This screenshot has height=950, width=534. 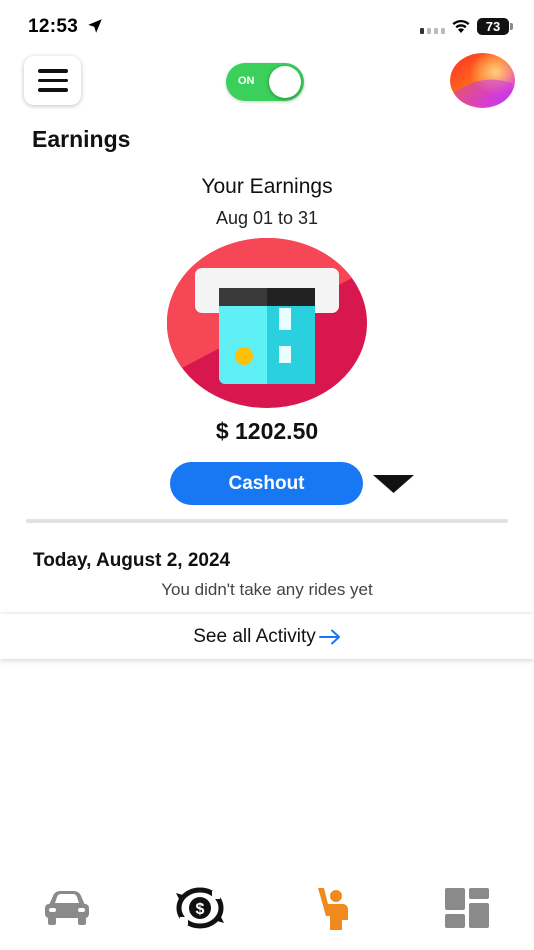 I want to click on location-arrow-icon, so click(x=95, y=26).